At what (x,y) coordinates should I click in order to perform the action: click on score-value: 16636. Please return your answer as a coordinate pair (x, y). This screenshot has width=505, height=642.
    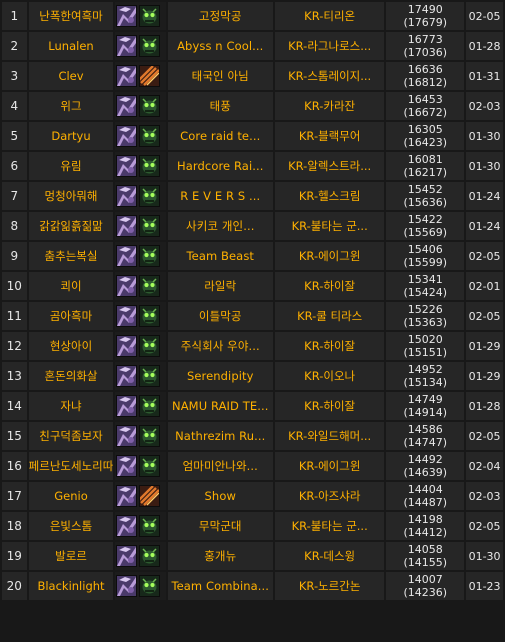
    Looking at the image, I should click on (425, 69).